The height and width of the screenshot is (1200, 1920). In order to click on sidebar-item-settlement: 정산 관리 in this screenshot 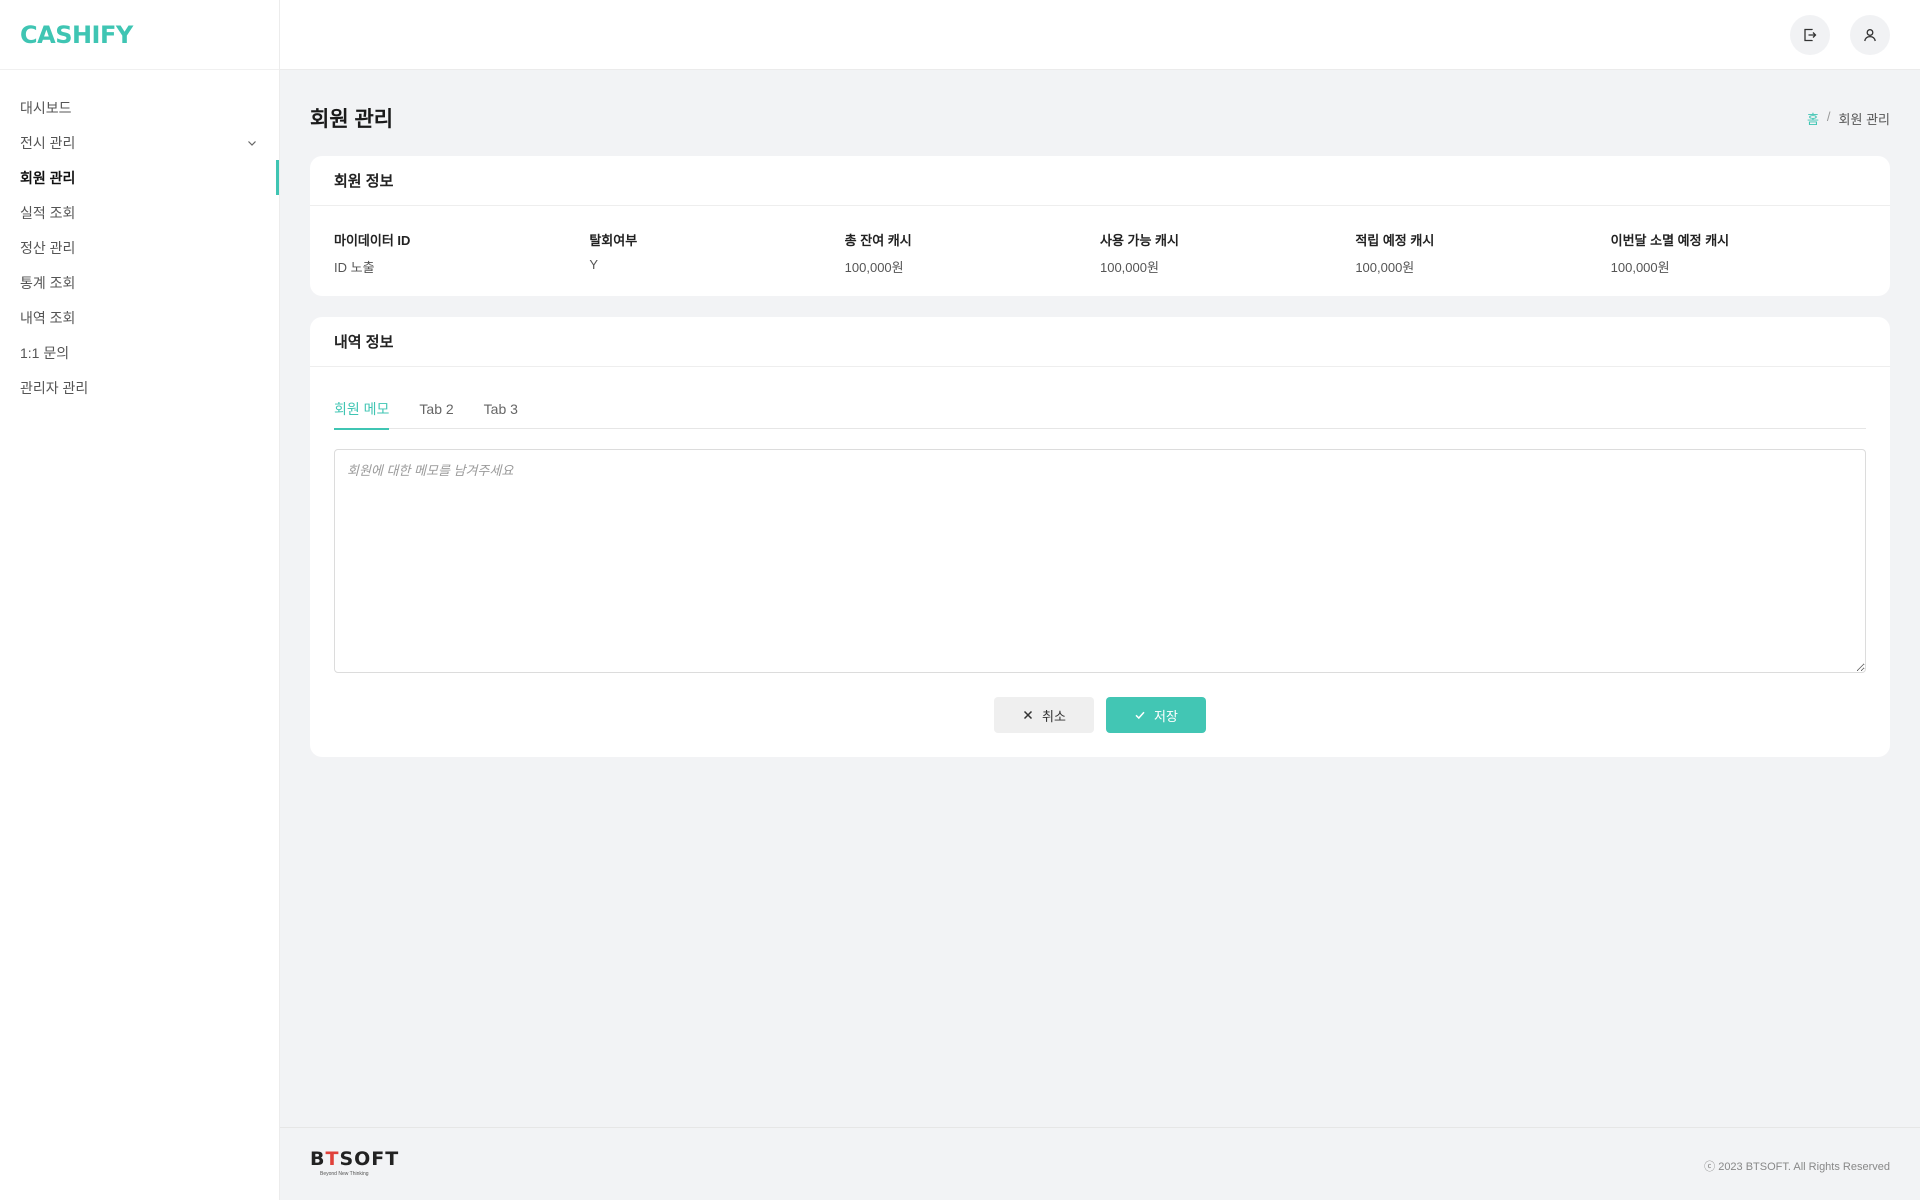, I will do `click(139, 247)`.